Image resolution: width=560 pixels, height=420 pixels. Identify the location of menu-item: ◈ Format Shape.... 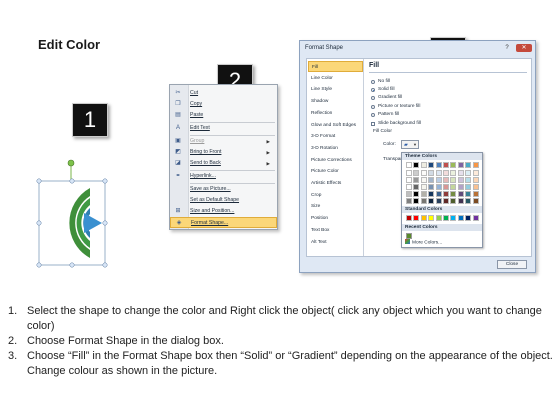
(223, 222).